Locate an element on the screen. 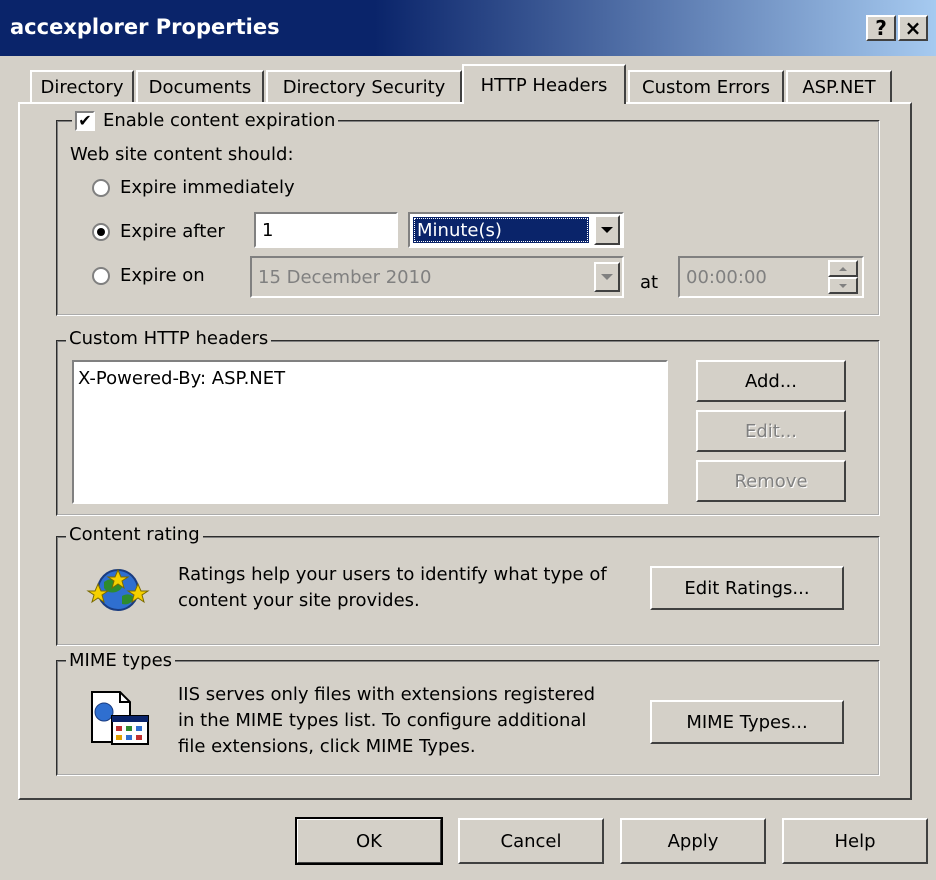  help-icon: ? is located at coordinates (881, 28).